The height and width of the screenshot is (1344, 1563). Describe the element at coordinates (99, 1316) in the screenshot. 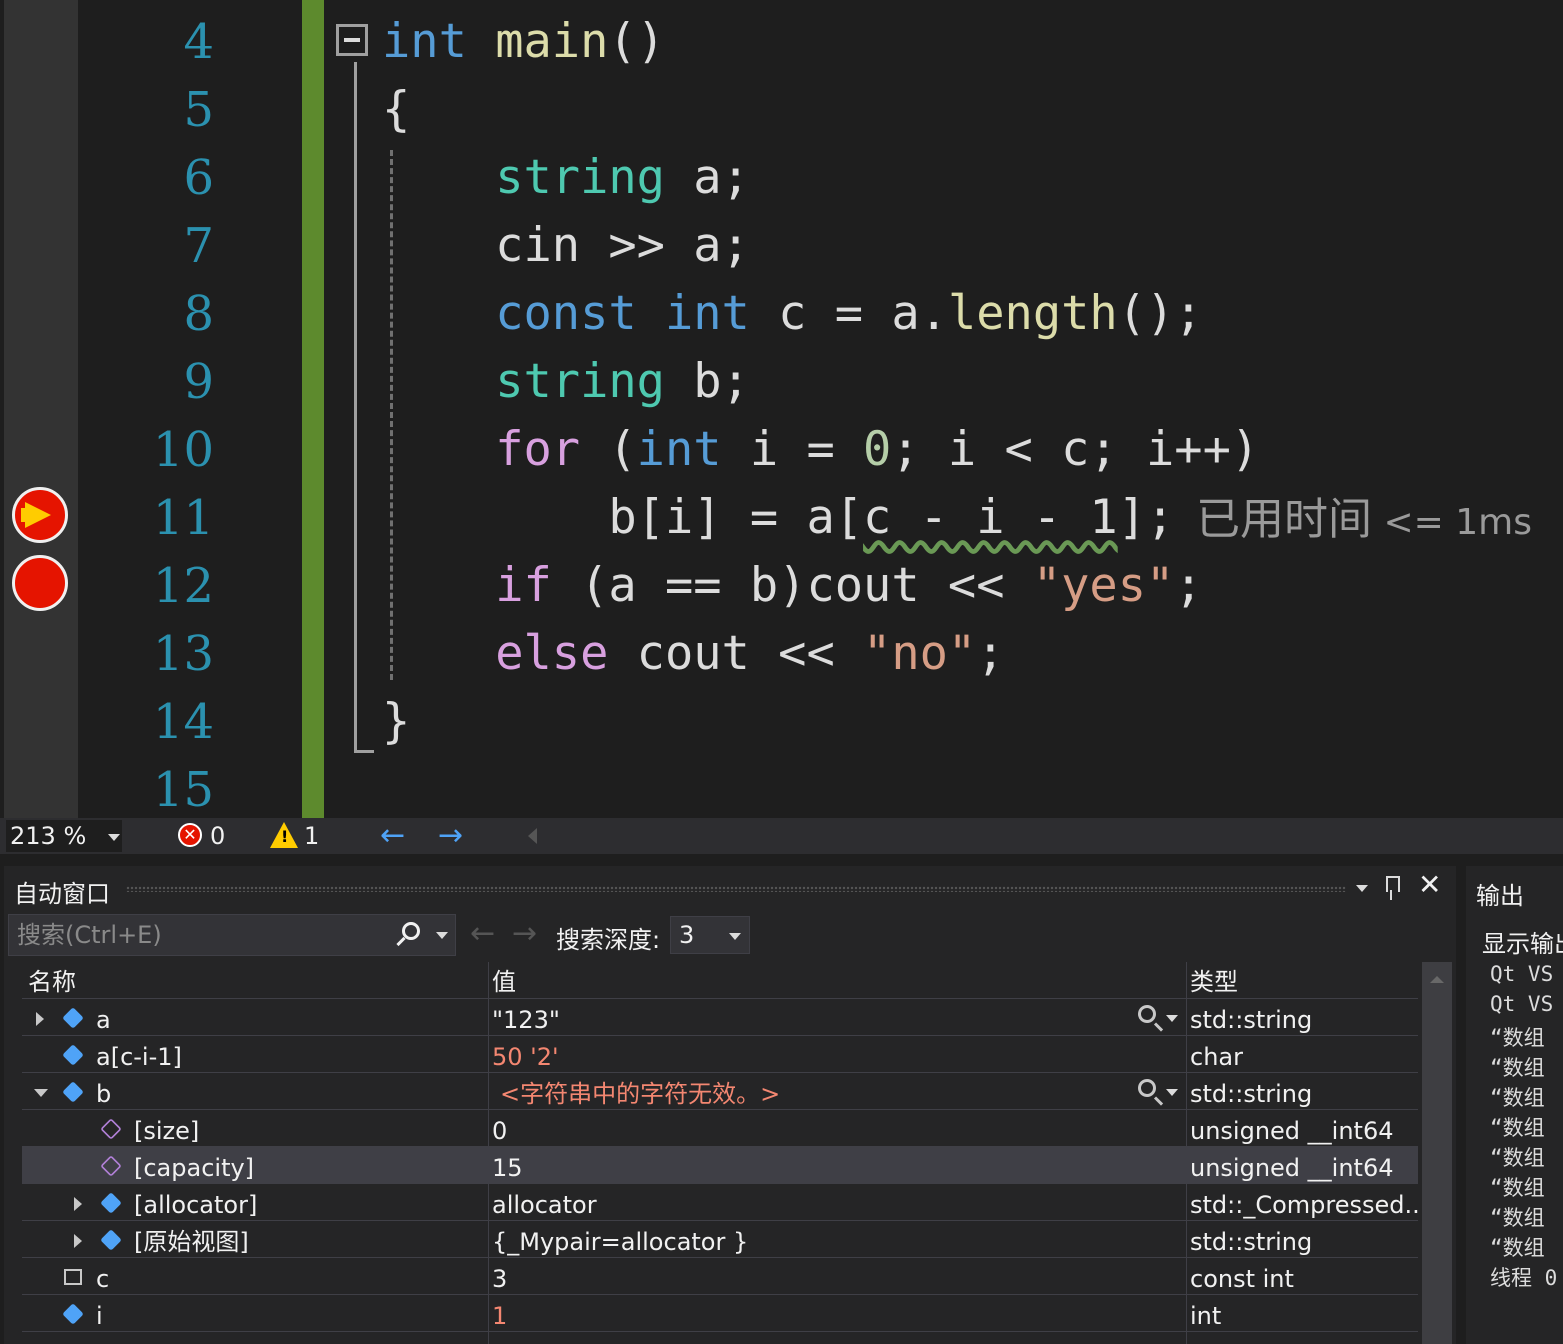

I see `row-name: i` at that location.